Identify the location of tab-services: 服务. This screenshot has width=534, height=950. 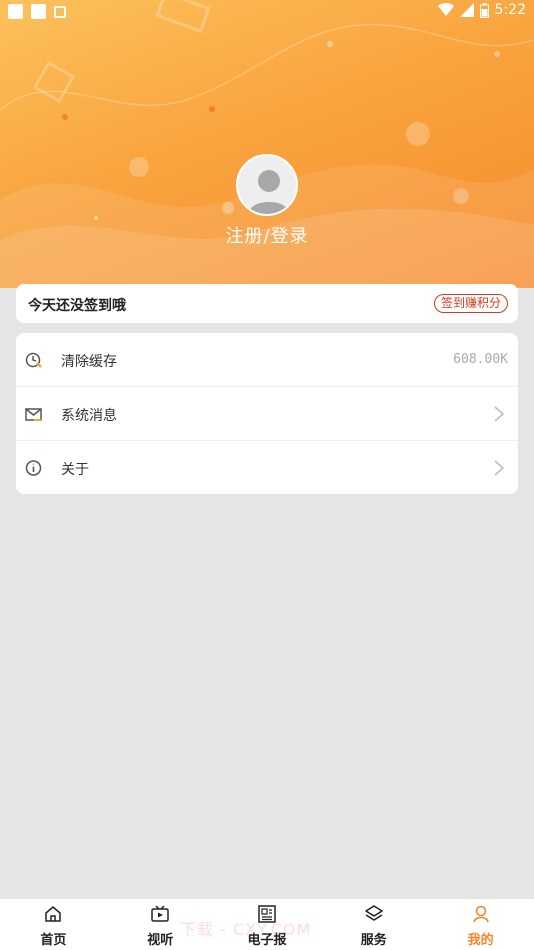
(373, 924).